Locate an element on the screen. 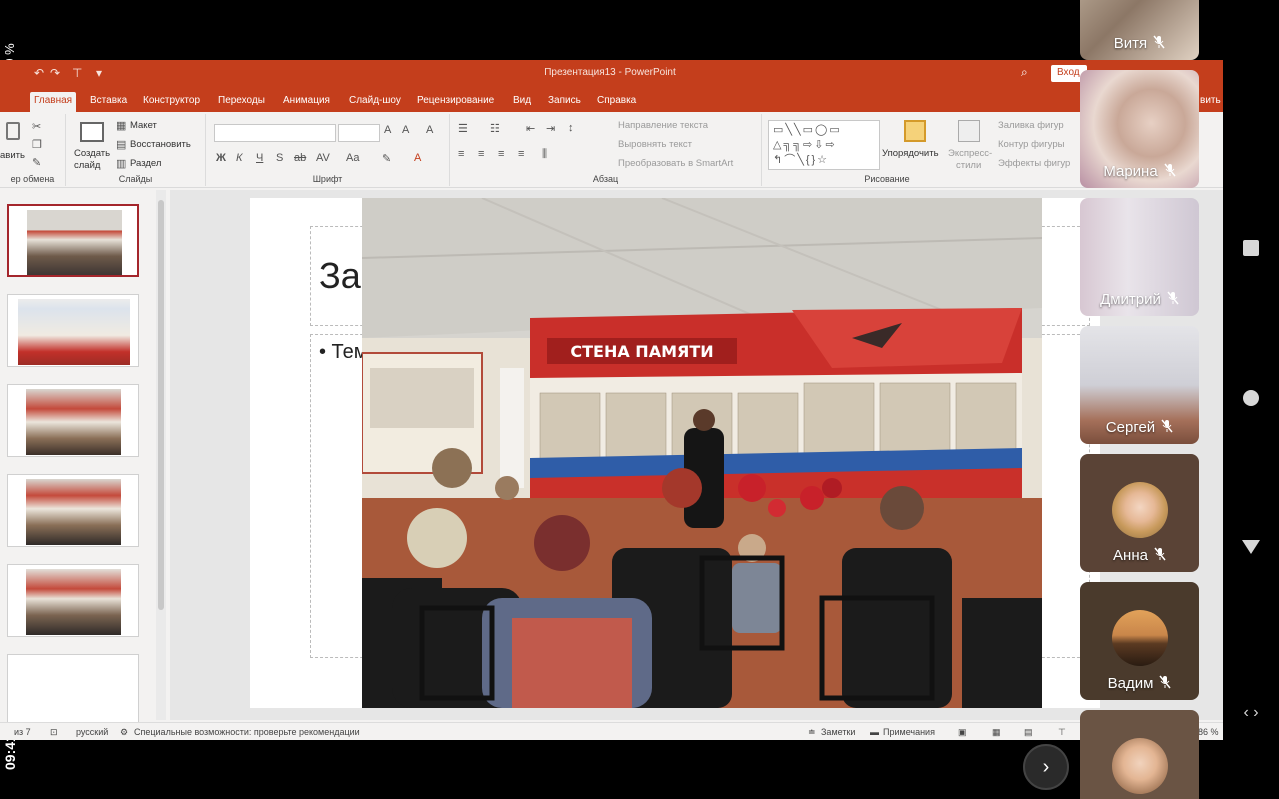 This screenshot has height=799, width=1279. present-icon: ⊤ is located at coordinates (77, 73).